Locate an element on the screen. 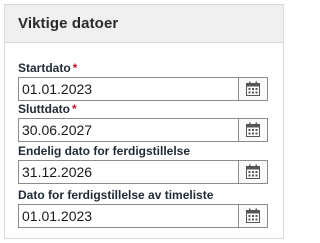  start-date-input-group is located at coordinates (143, 89).